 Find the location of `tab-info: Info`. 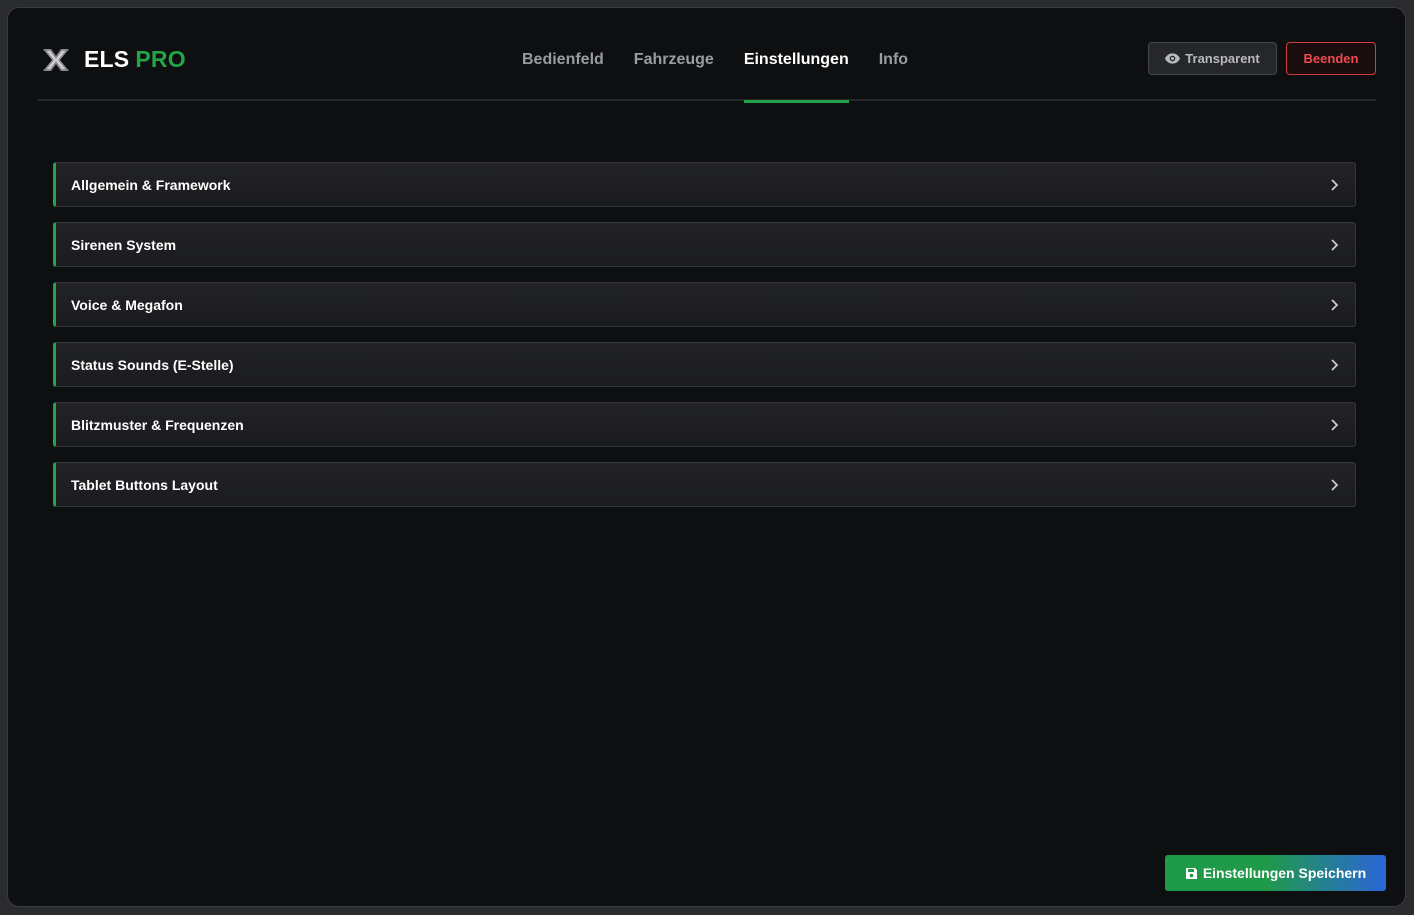

tab-info: Info is located at coordinates (893, 54).